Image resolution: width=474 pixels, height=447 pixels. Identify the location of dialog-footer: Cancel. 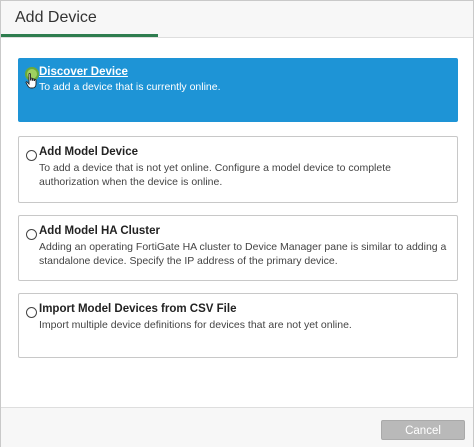
(237, 427).